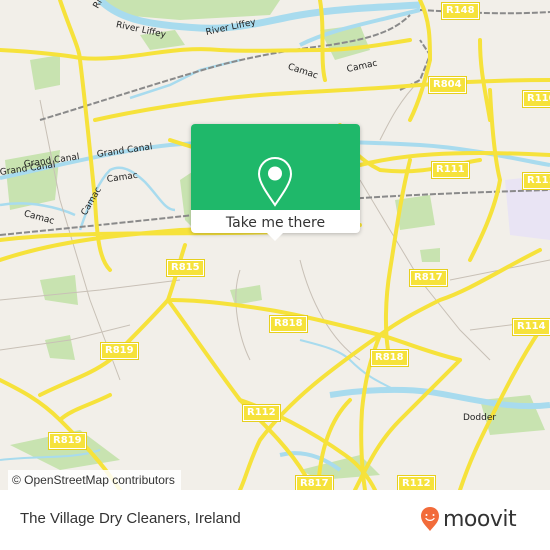 The width and height of the screenshot is (550, 550). Describe the element at coordinates (130, 518) in the screenshot. I see `place-name: The Village Dry Cleaners, Ireland` at that location.